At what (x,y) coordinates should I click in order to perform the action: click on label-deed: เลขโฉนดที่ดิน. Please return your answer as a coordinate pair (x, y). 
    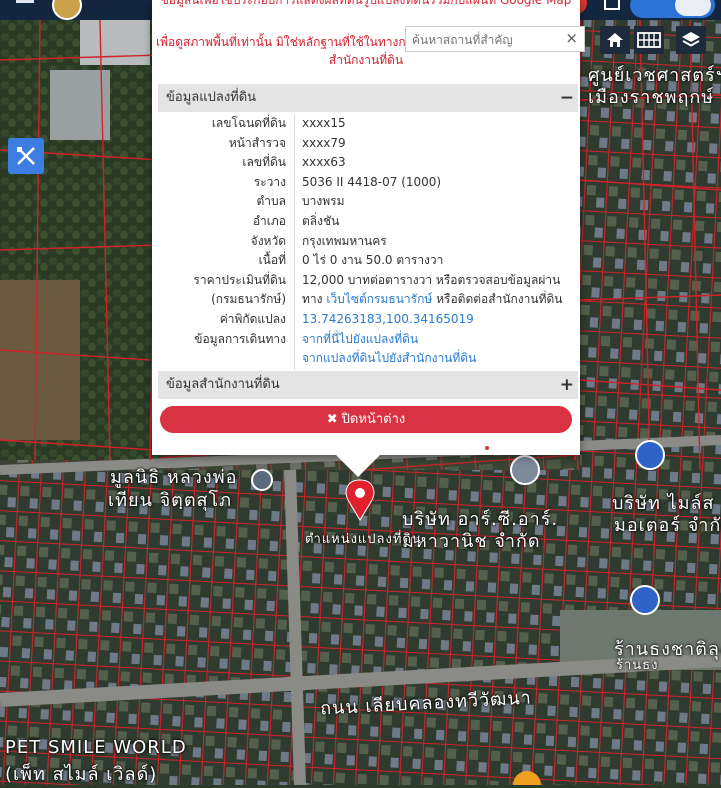
    Looking at the image, I should click on (248, 123).